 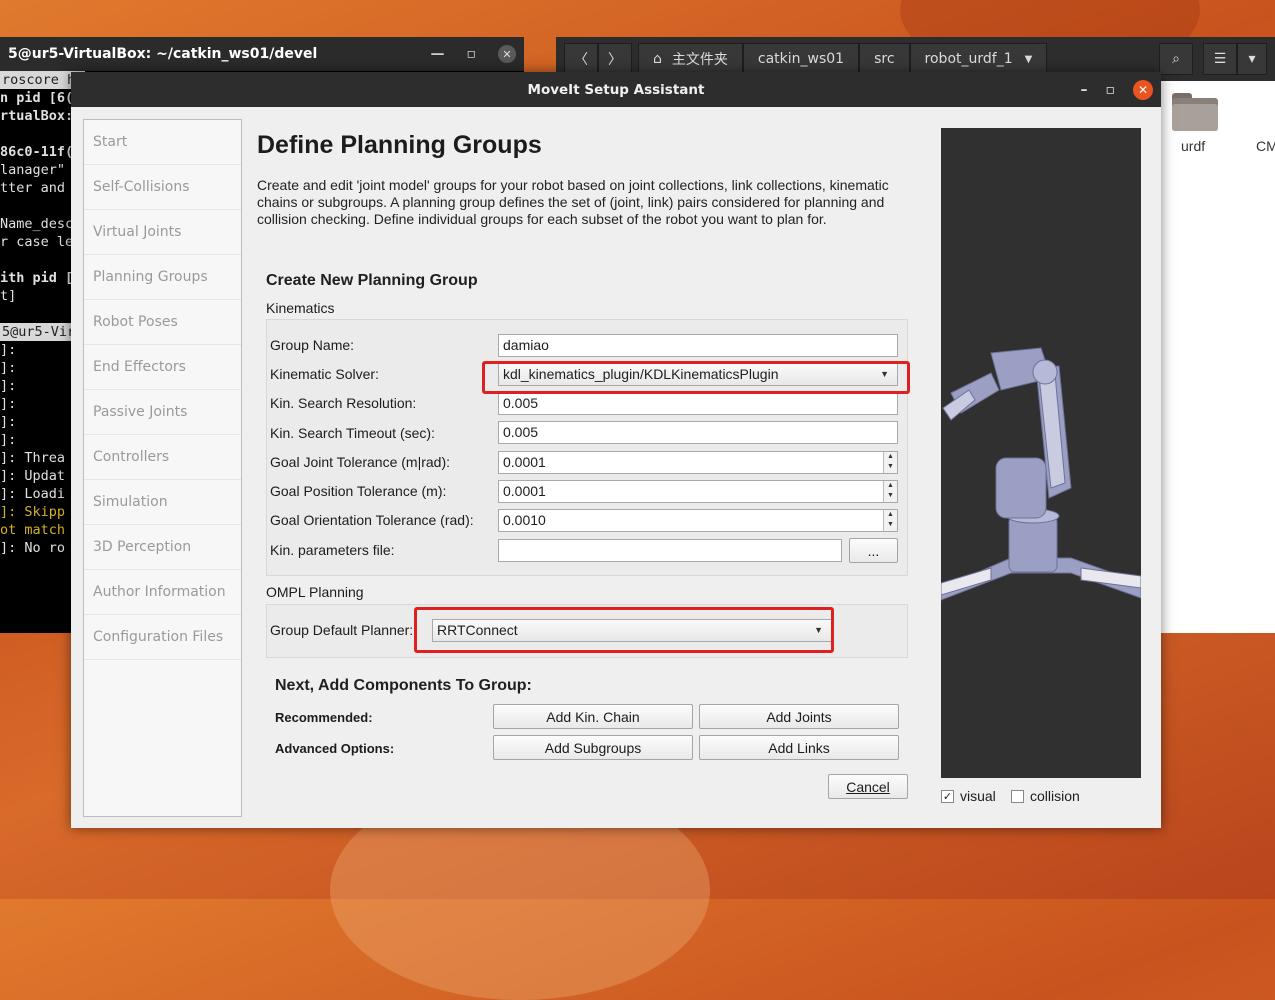 What do you see at coordinates (1265, 146) in the screenshot?
I see `folder-label-partial: CM` at bounding box center [1265, 146].